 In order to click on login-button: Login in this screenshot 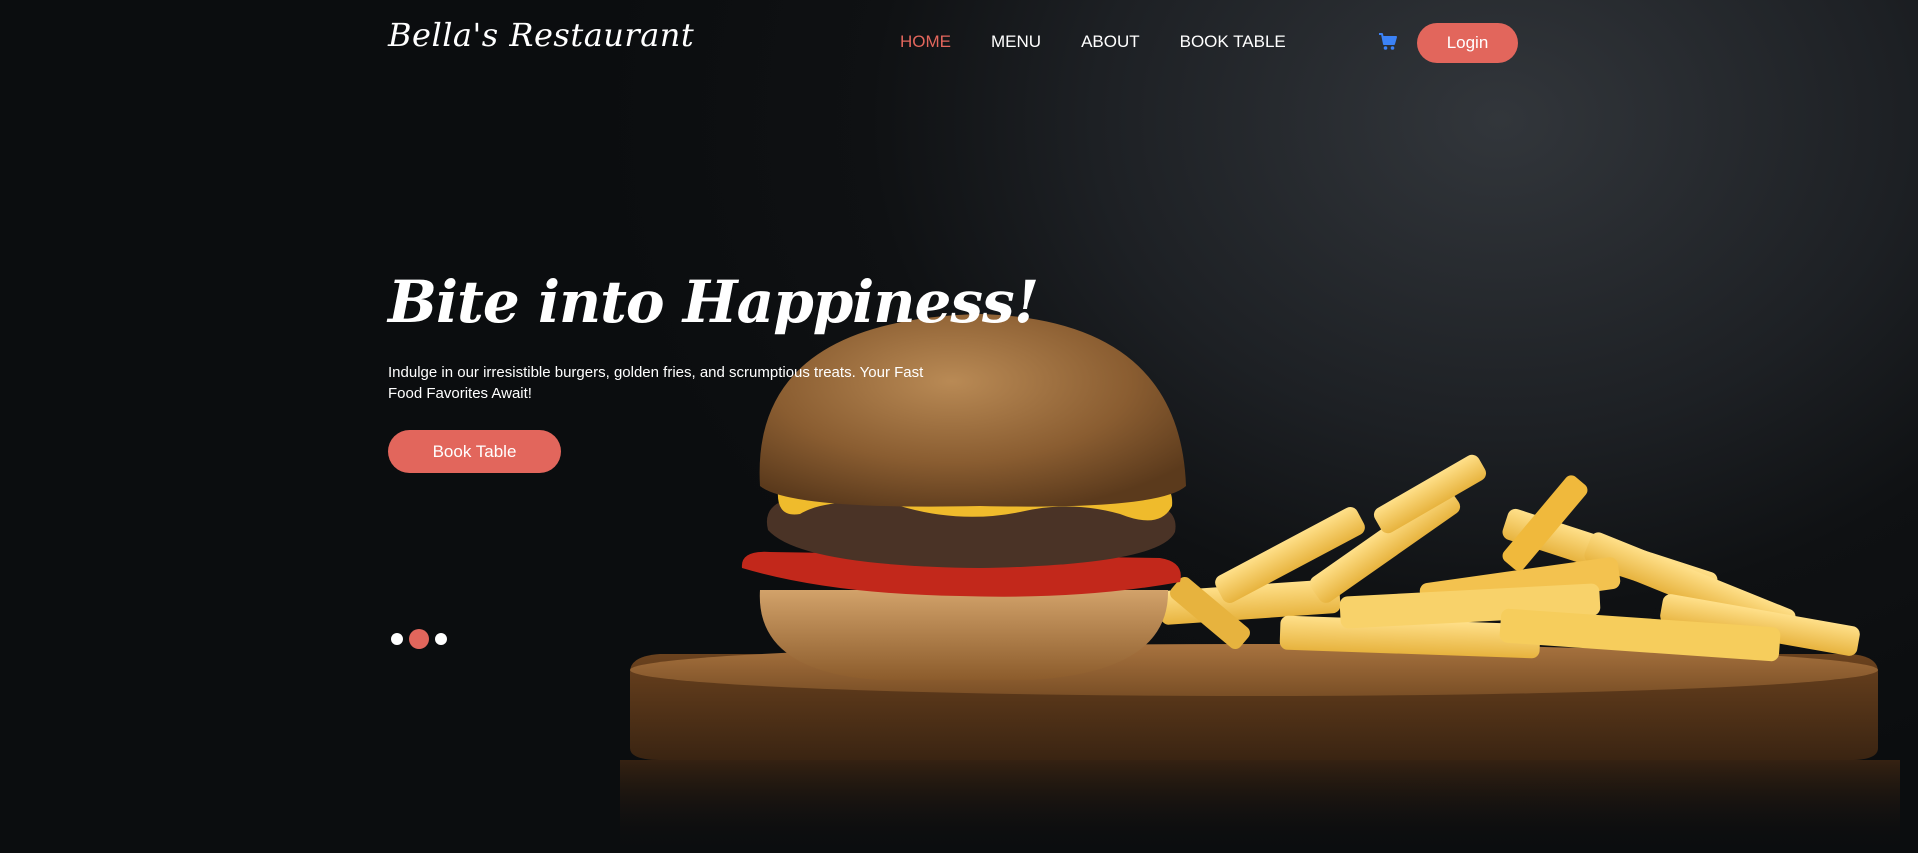, I will do `click(1467, 43)`.